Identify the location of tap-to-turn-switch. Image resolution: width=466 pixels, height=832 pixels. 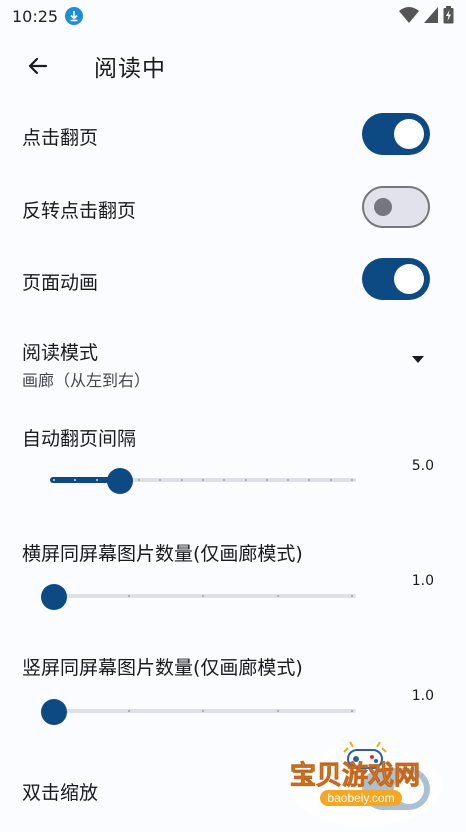
(396, 134).